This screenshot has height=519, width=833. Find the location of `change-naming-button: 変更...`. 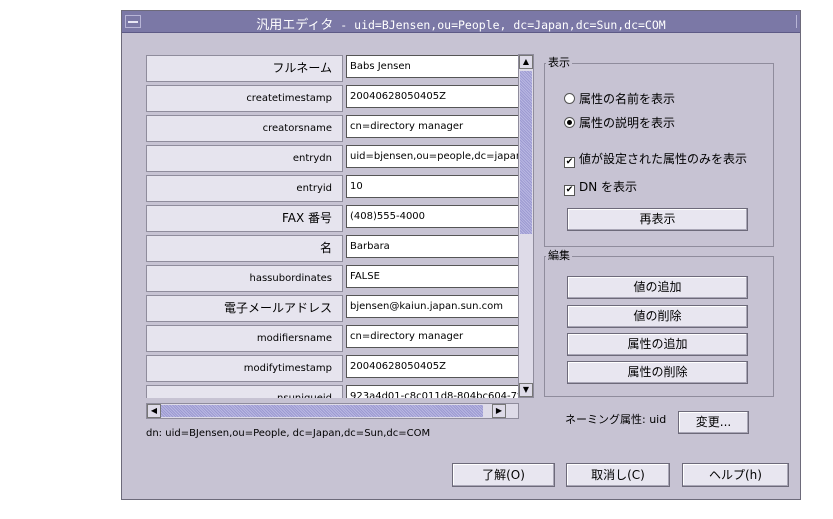

change-naming-button: 変更... is located at coordinates (713, 422).